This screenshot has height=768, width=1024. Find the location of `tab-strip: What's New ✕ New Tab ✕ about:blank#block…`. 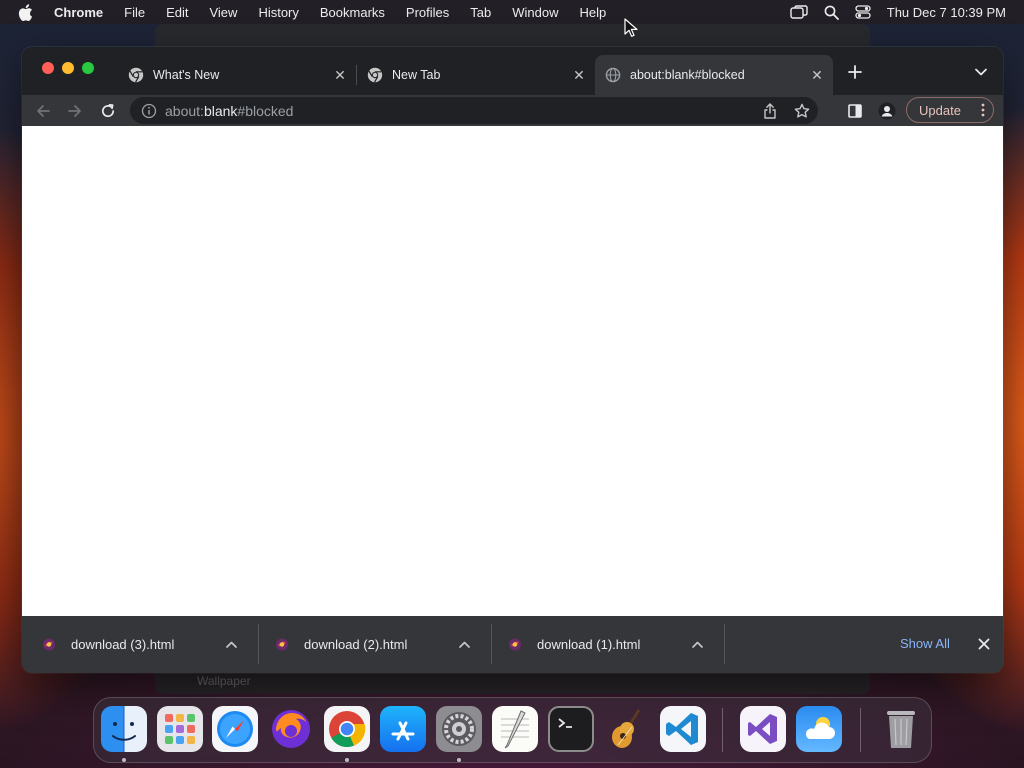

tab-strip: What's New ✕ New Tab ✕ about:blank#block… is located at coordinates (512, 71).